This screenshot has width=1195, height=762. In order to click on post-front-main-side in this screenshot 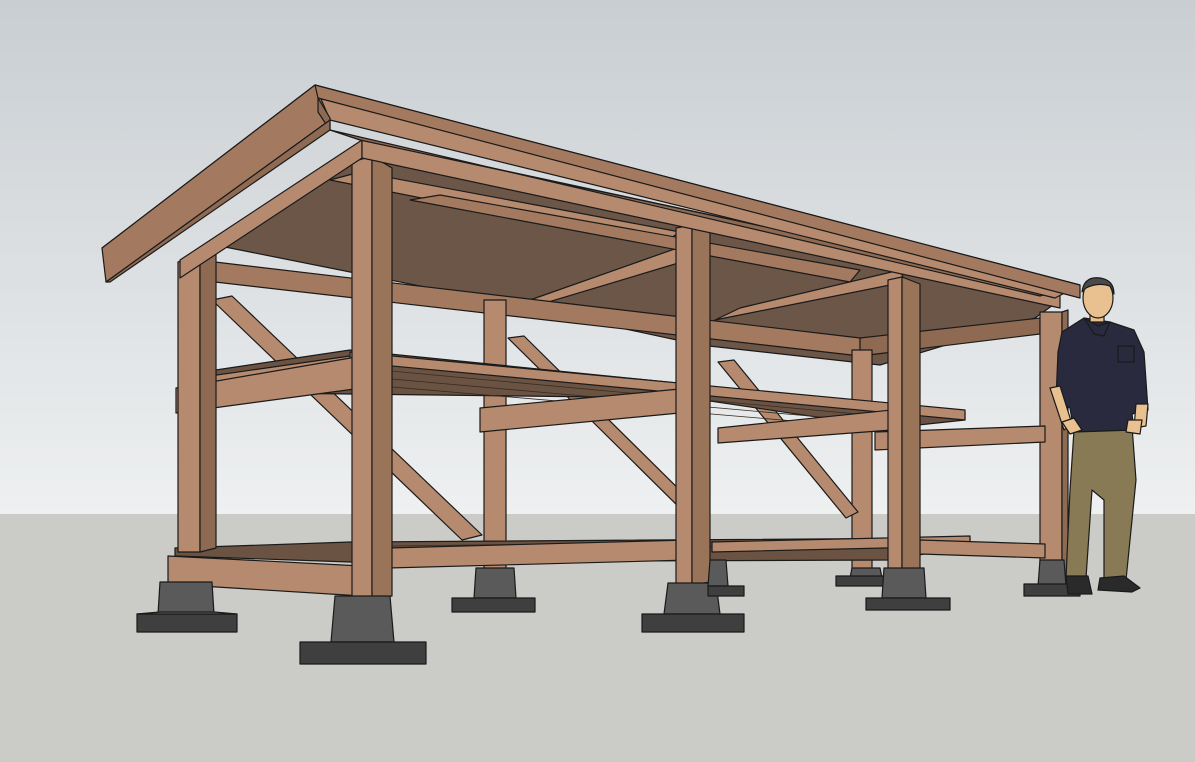, I will do `click(382, 377)`.